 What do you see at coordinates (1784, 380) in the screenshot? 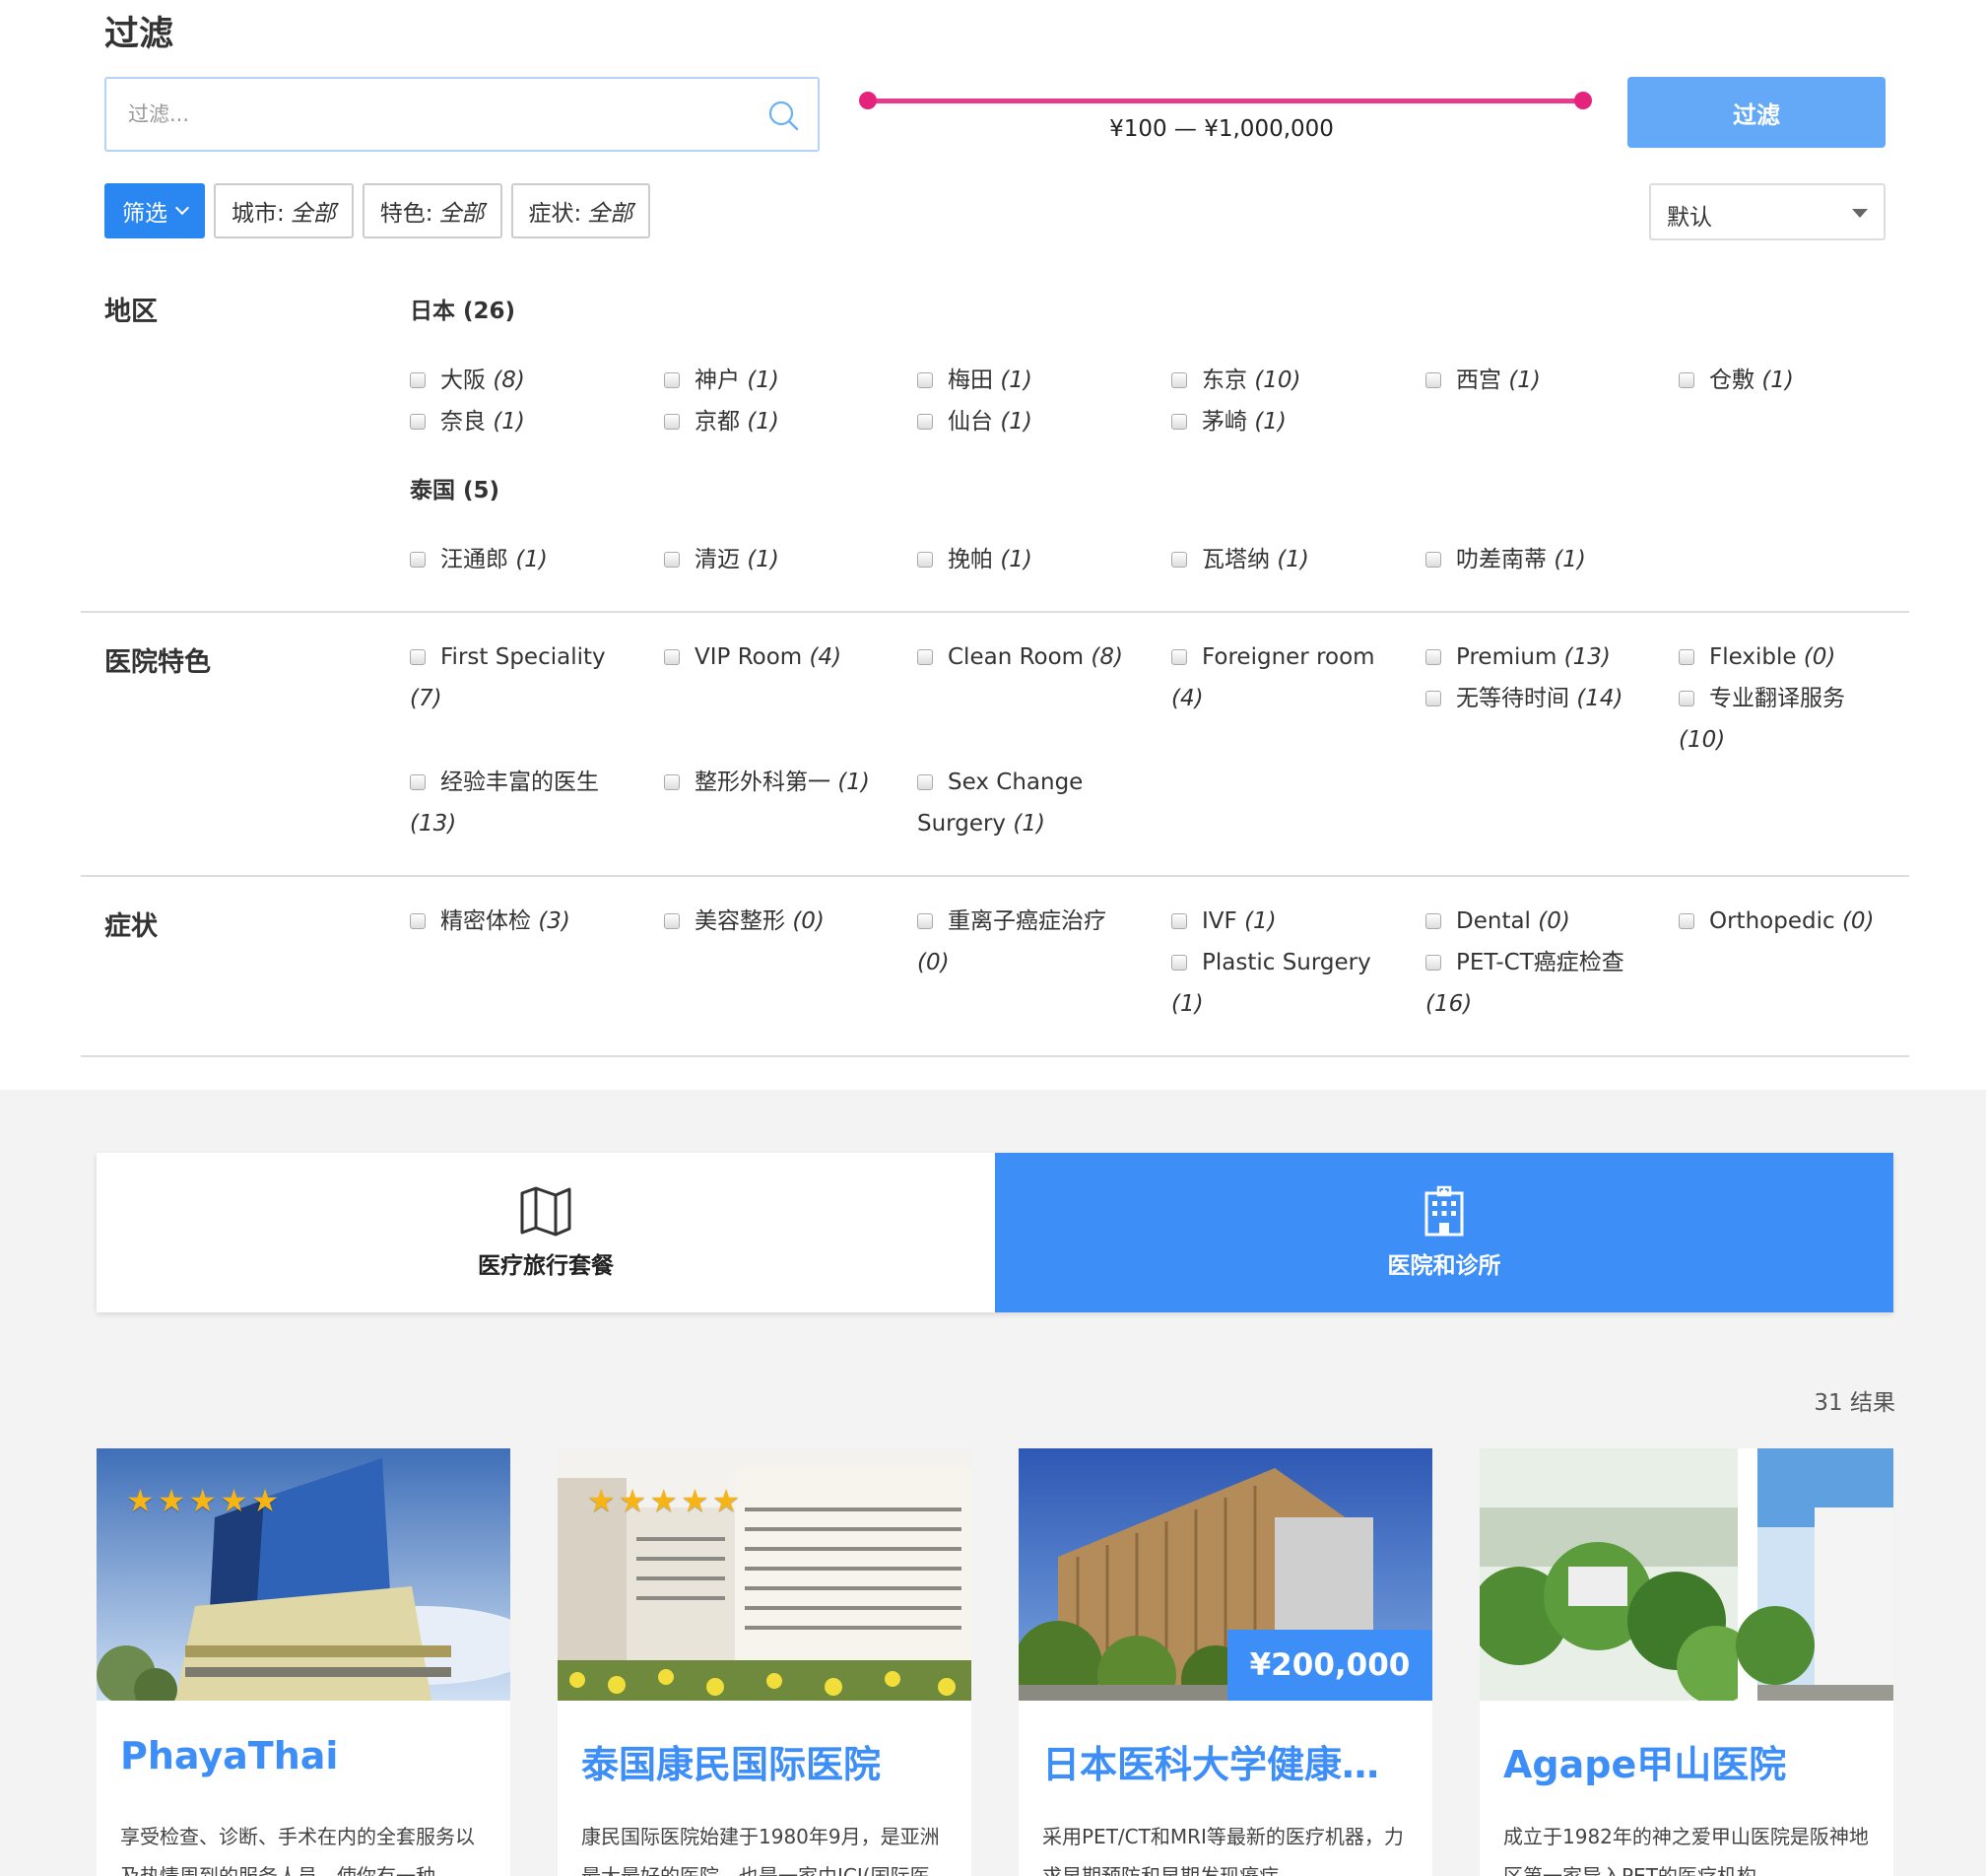
I see `region-option: 仓敷 (1)` at bounding box center [1784, 380].